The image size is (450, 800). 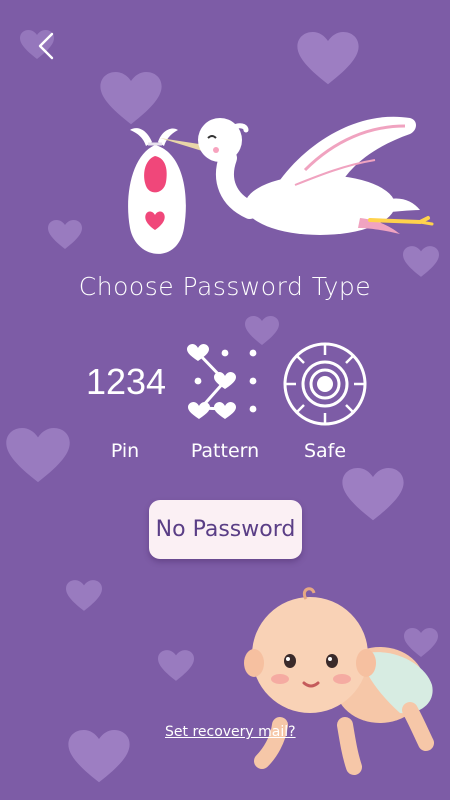 I want to click on no-password-label: No Password, so click(x=225, y=529).